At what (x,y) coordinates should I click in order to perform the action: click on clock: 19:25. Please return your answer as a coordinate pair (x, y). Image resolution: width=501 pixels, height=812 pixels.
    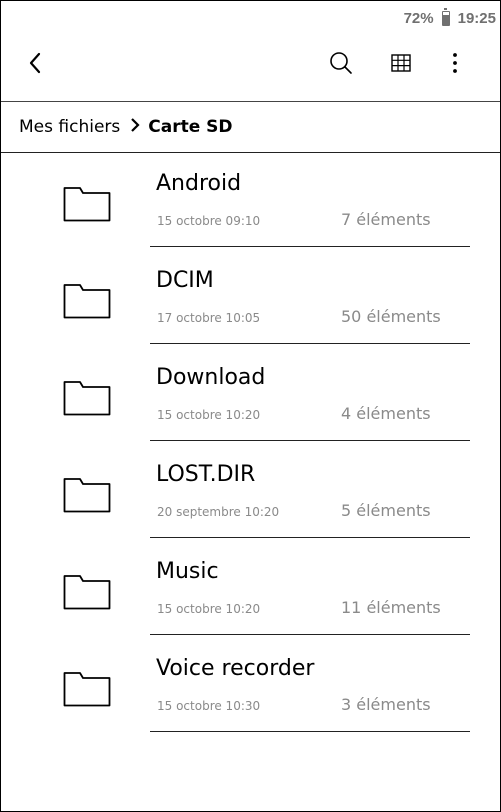
    Looking at the image, I should click on (476, 18).